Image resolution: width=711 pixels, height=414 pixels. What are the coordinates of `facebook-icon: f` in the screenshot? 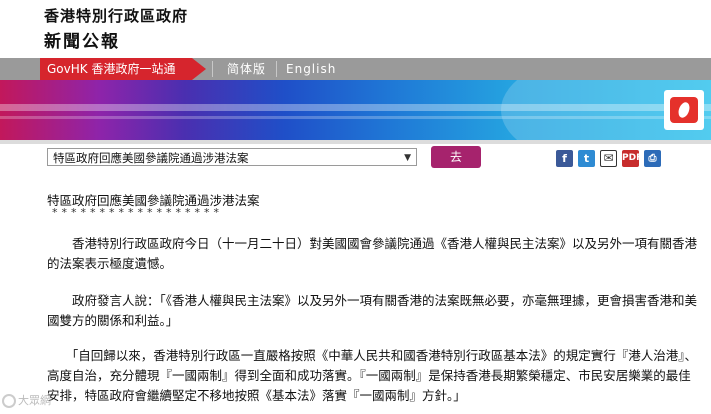 It's located at (564, 158).